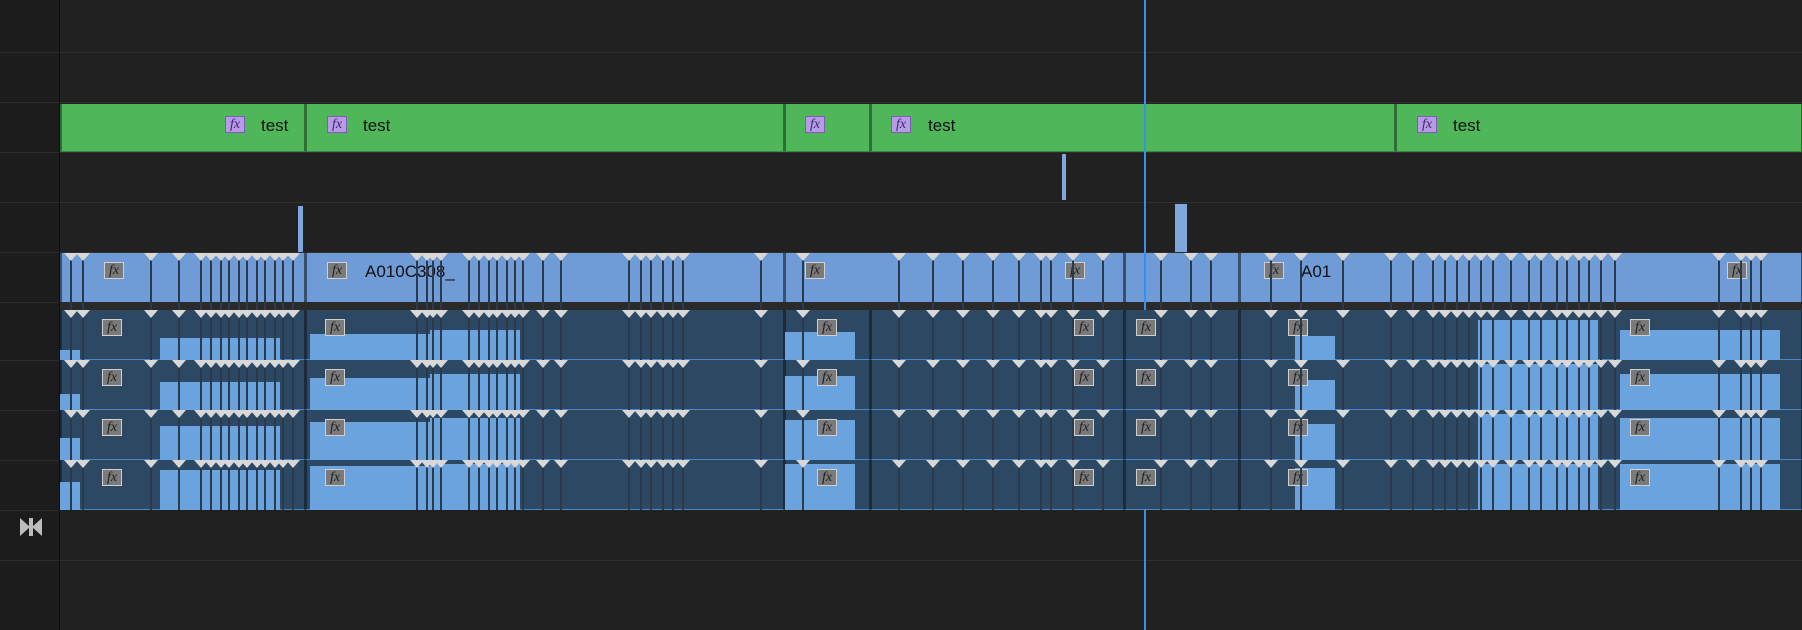 This screenshot has height=630, width=1802. Describe the element at coordinates (544, 128) in the screenshot. I see `title-clip: fx test` at that location.